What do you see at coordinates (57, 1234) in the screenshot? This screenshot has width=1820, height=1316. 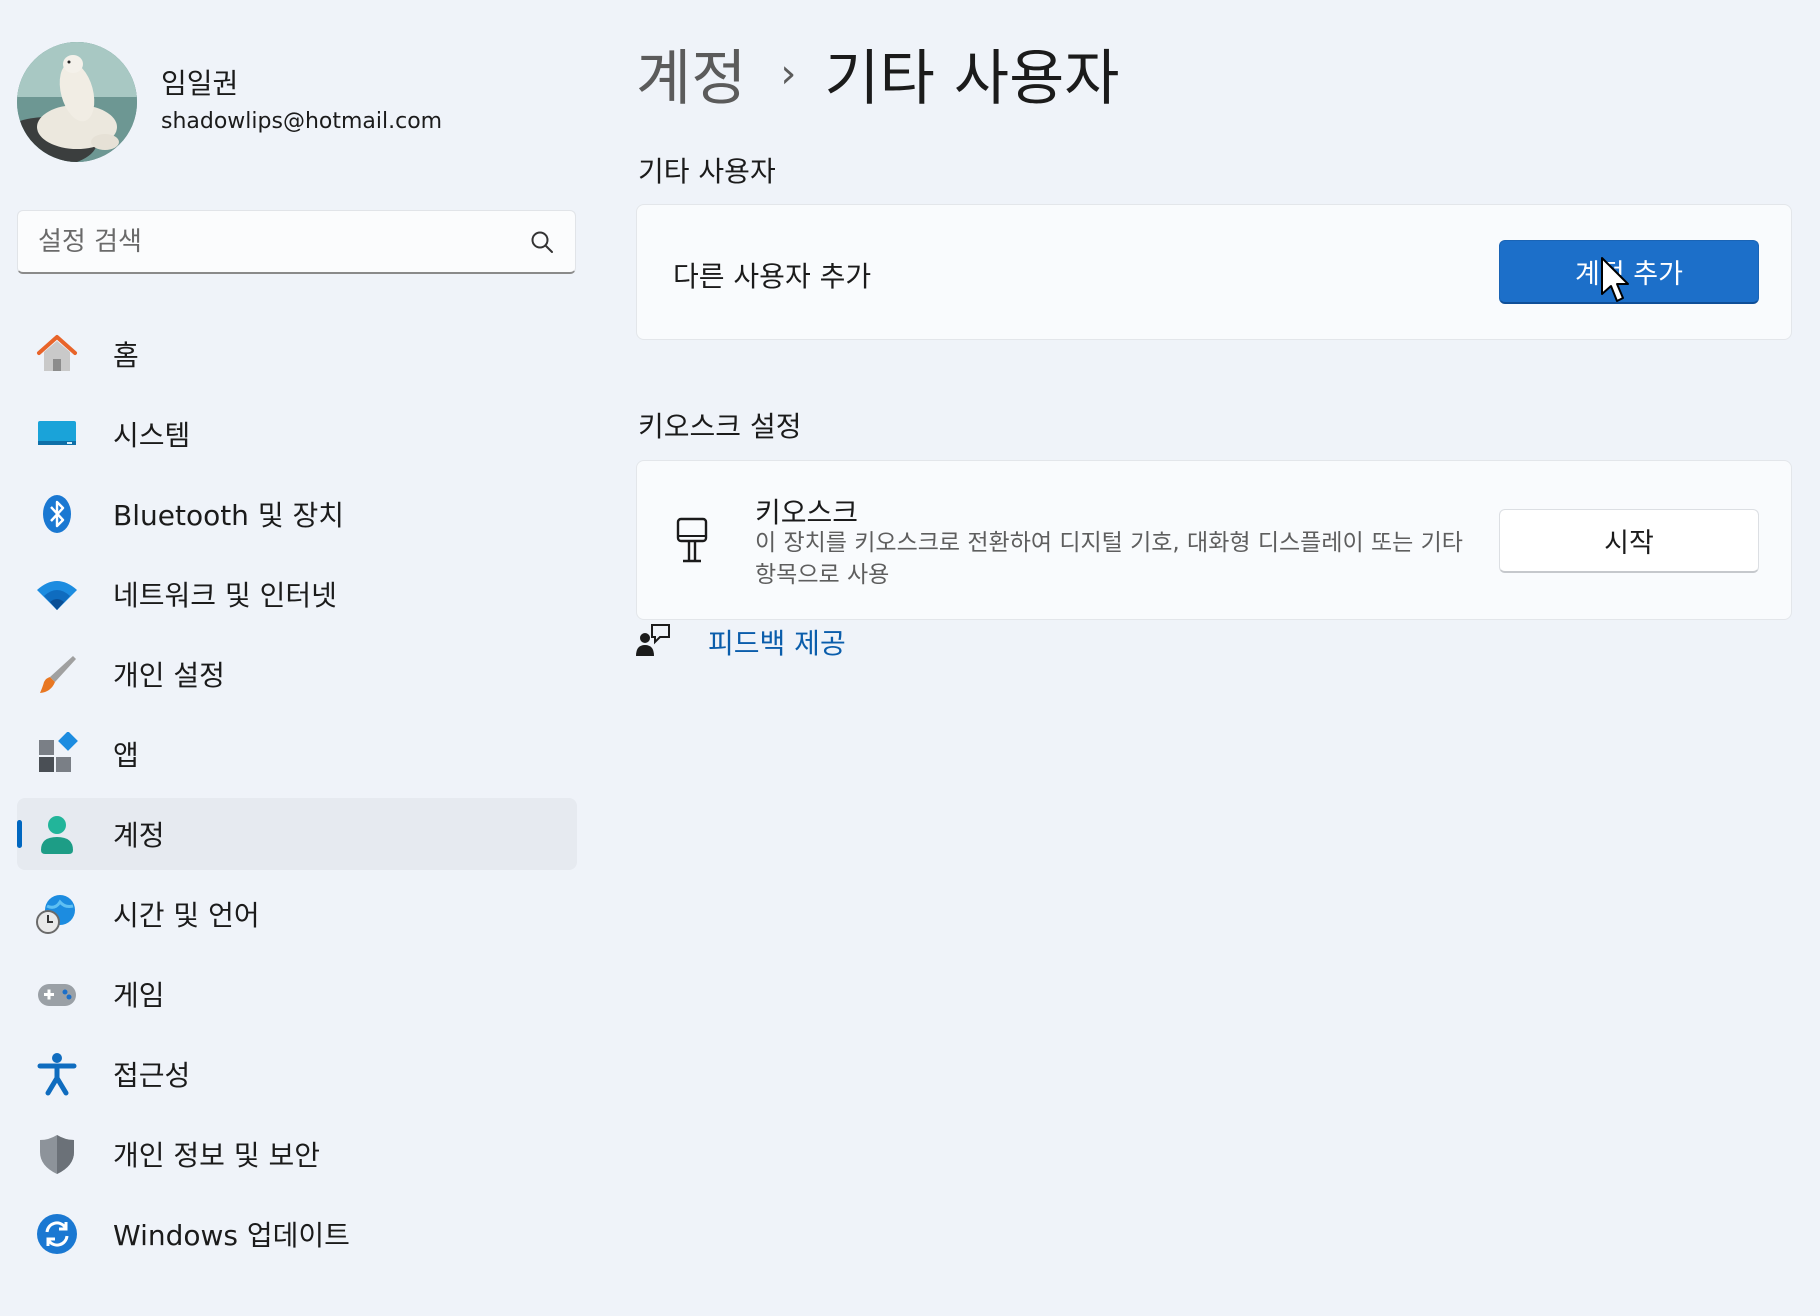 I see `update-icon` at bounding box center [57, 1234].